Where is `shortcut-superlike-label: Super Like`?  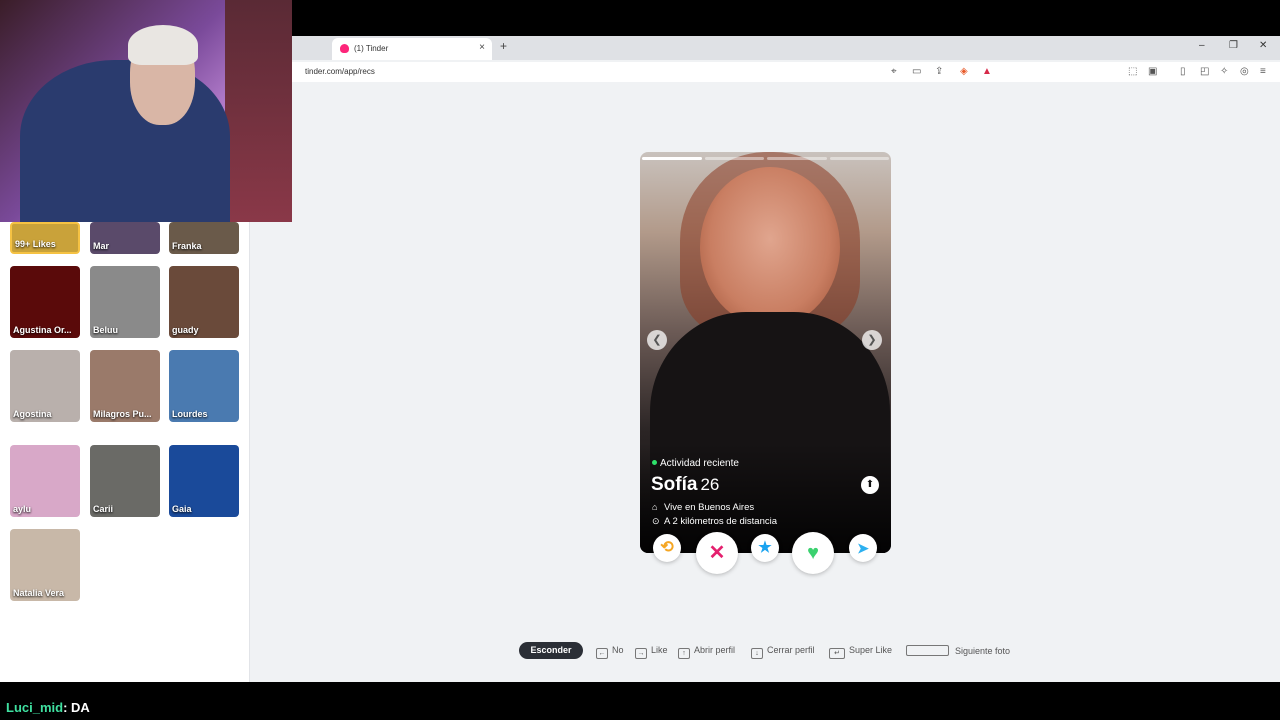 shortcut-superlike-label: Super Like is located at coordinates (871, 650).